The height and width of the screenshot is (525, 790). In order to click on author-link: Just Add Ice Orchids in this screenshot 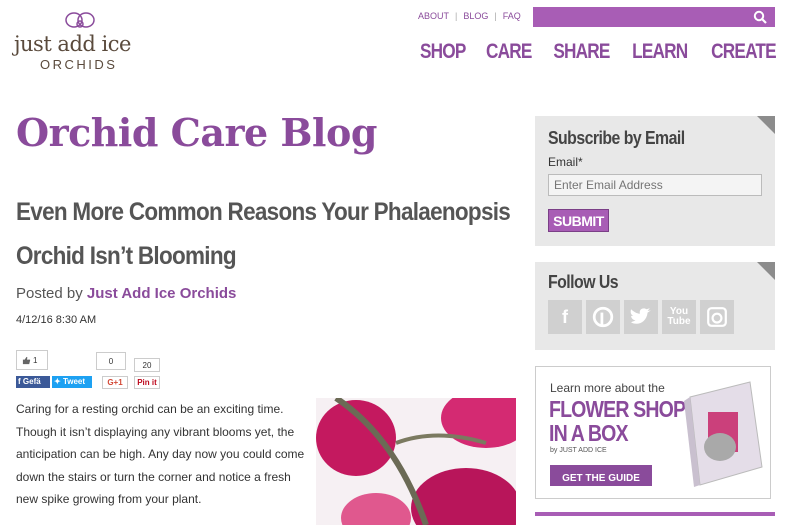, I will do `click(161, 293)`.